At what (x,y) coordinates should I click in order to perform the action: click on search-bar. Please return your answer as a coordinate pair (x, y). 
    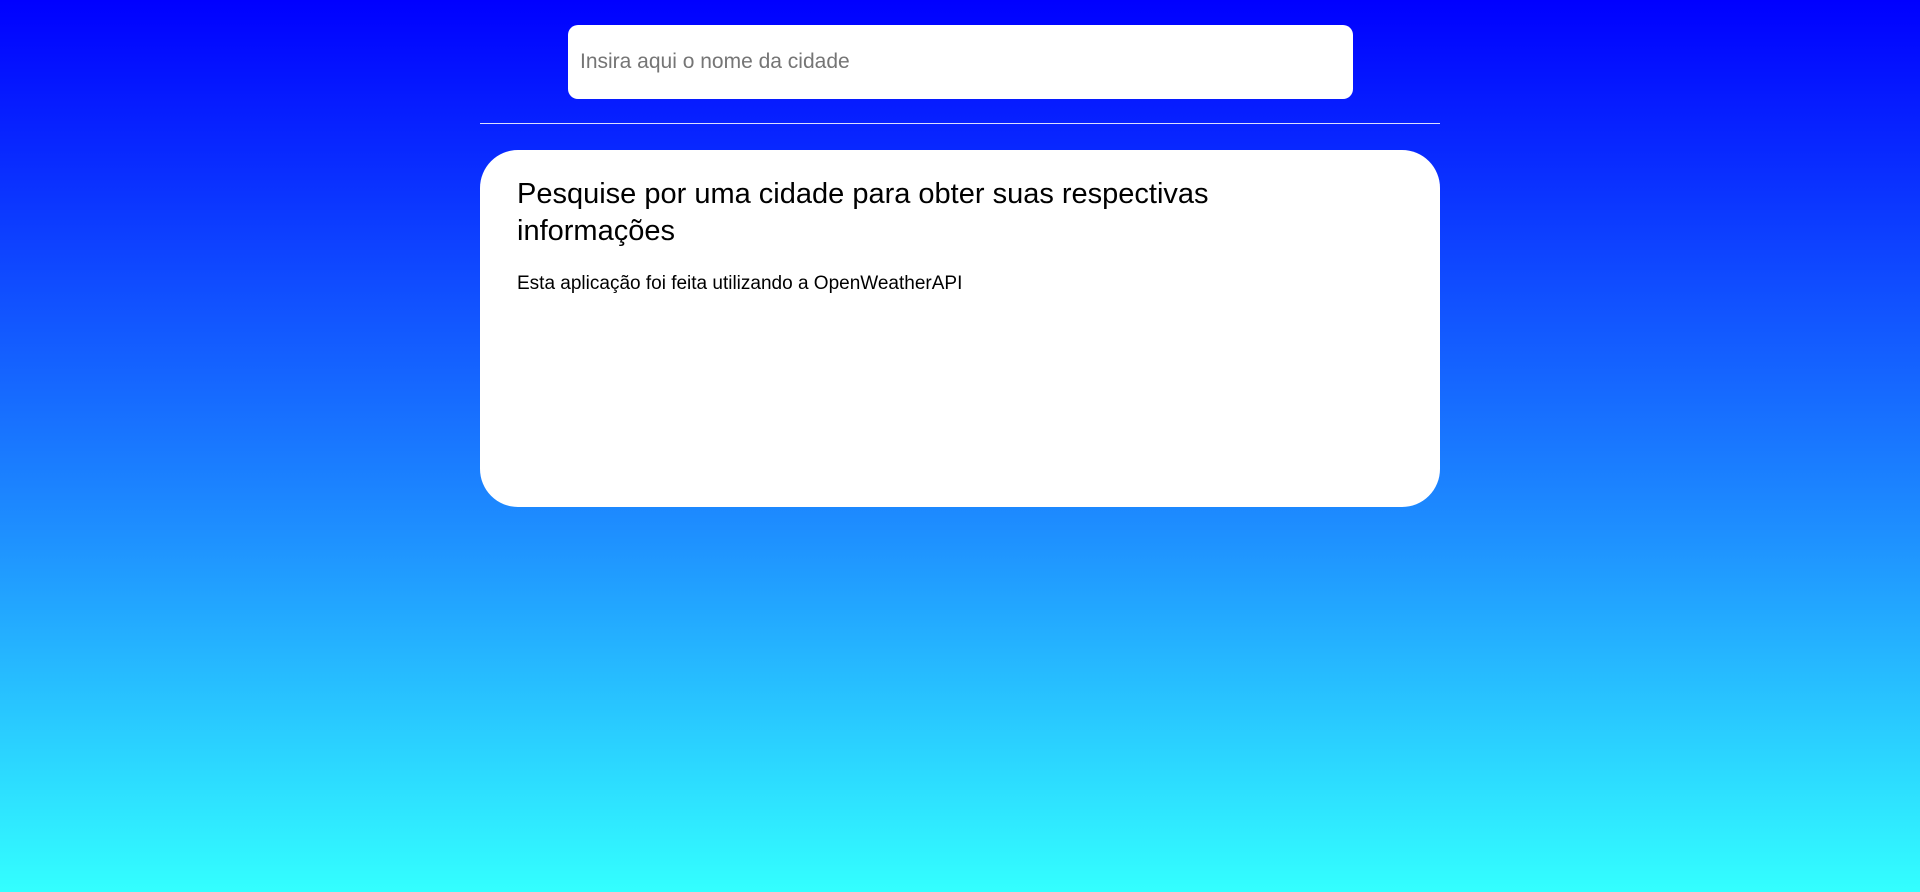
    Looking at the image, I should click on (960, 62).